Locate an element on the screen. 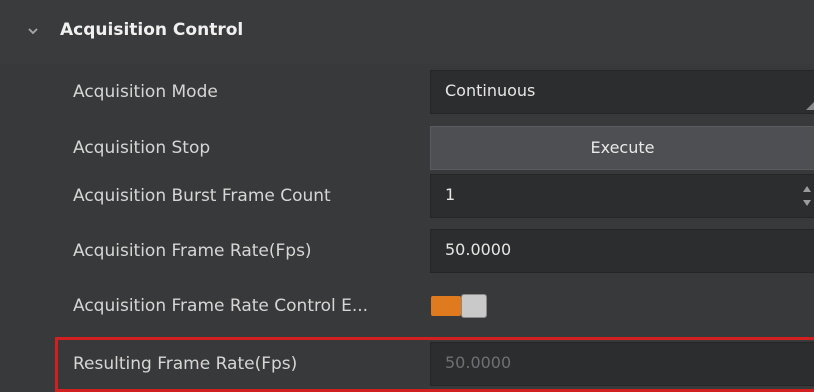 The image size is (814, 392). dropdown-corner-icon is located at coordinates (810, 106).